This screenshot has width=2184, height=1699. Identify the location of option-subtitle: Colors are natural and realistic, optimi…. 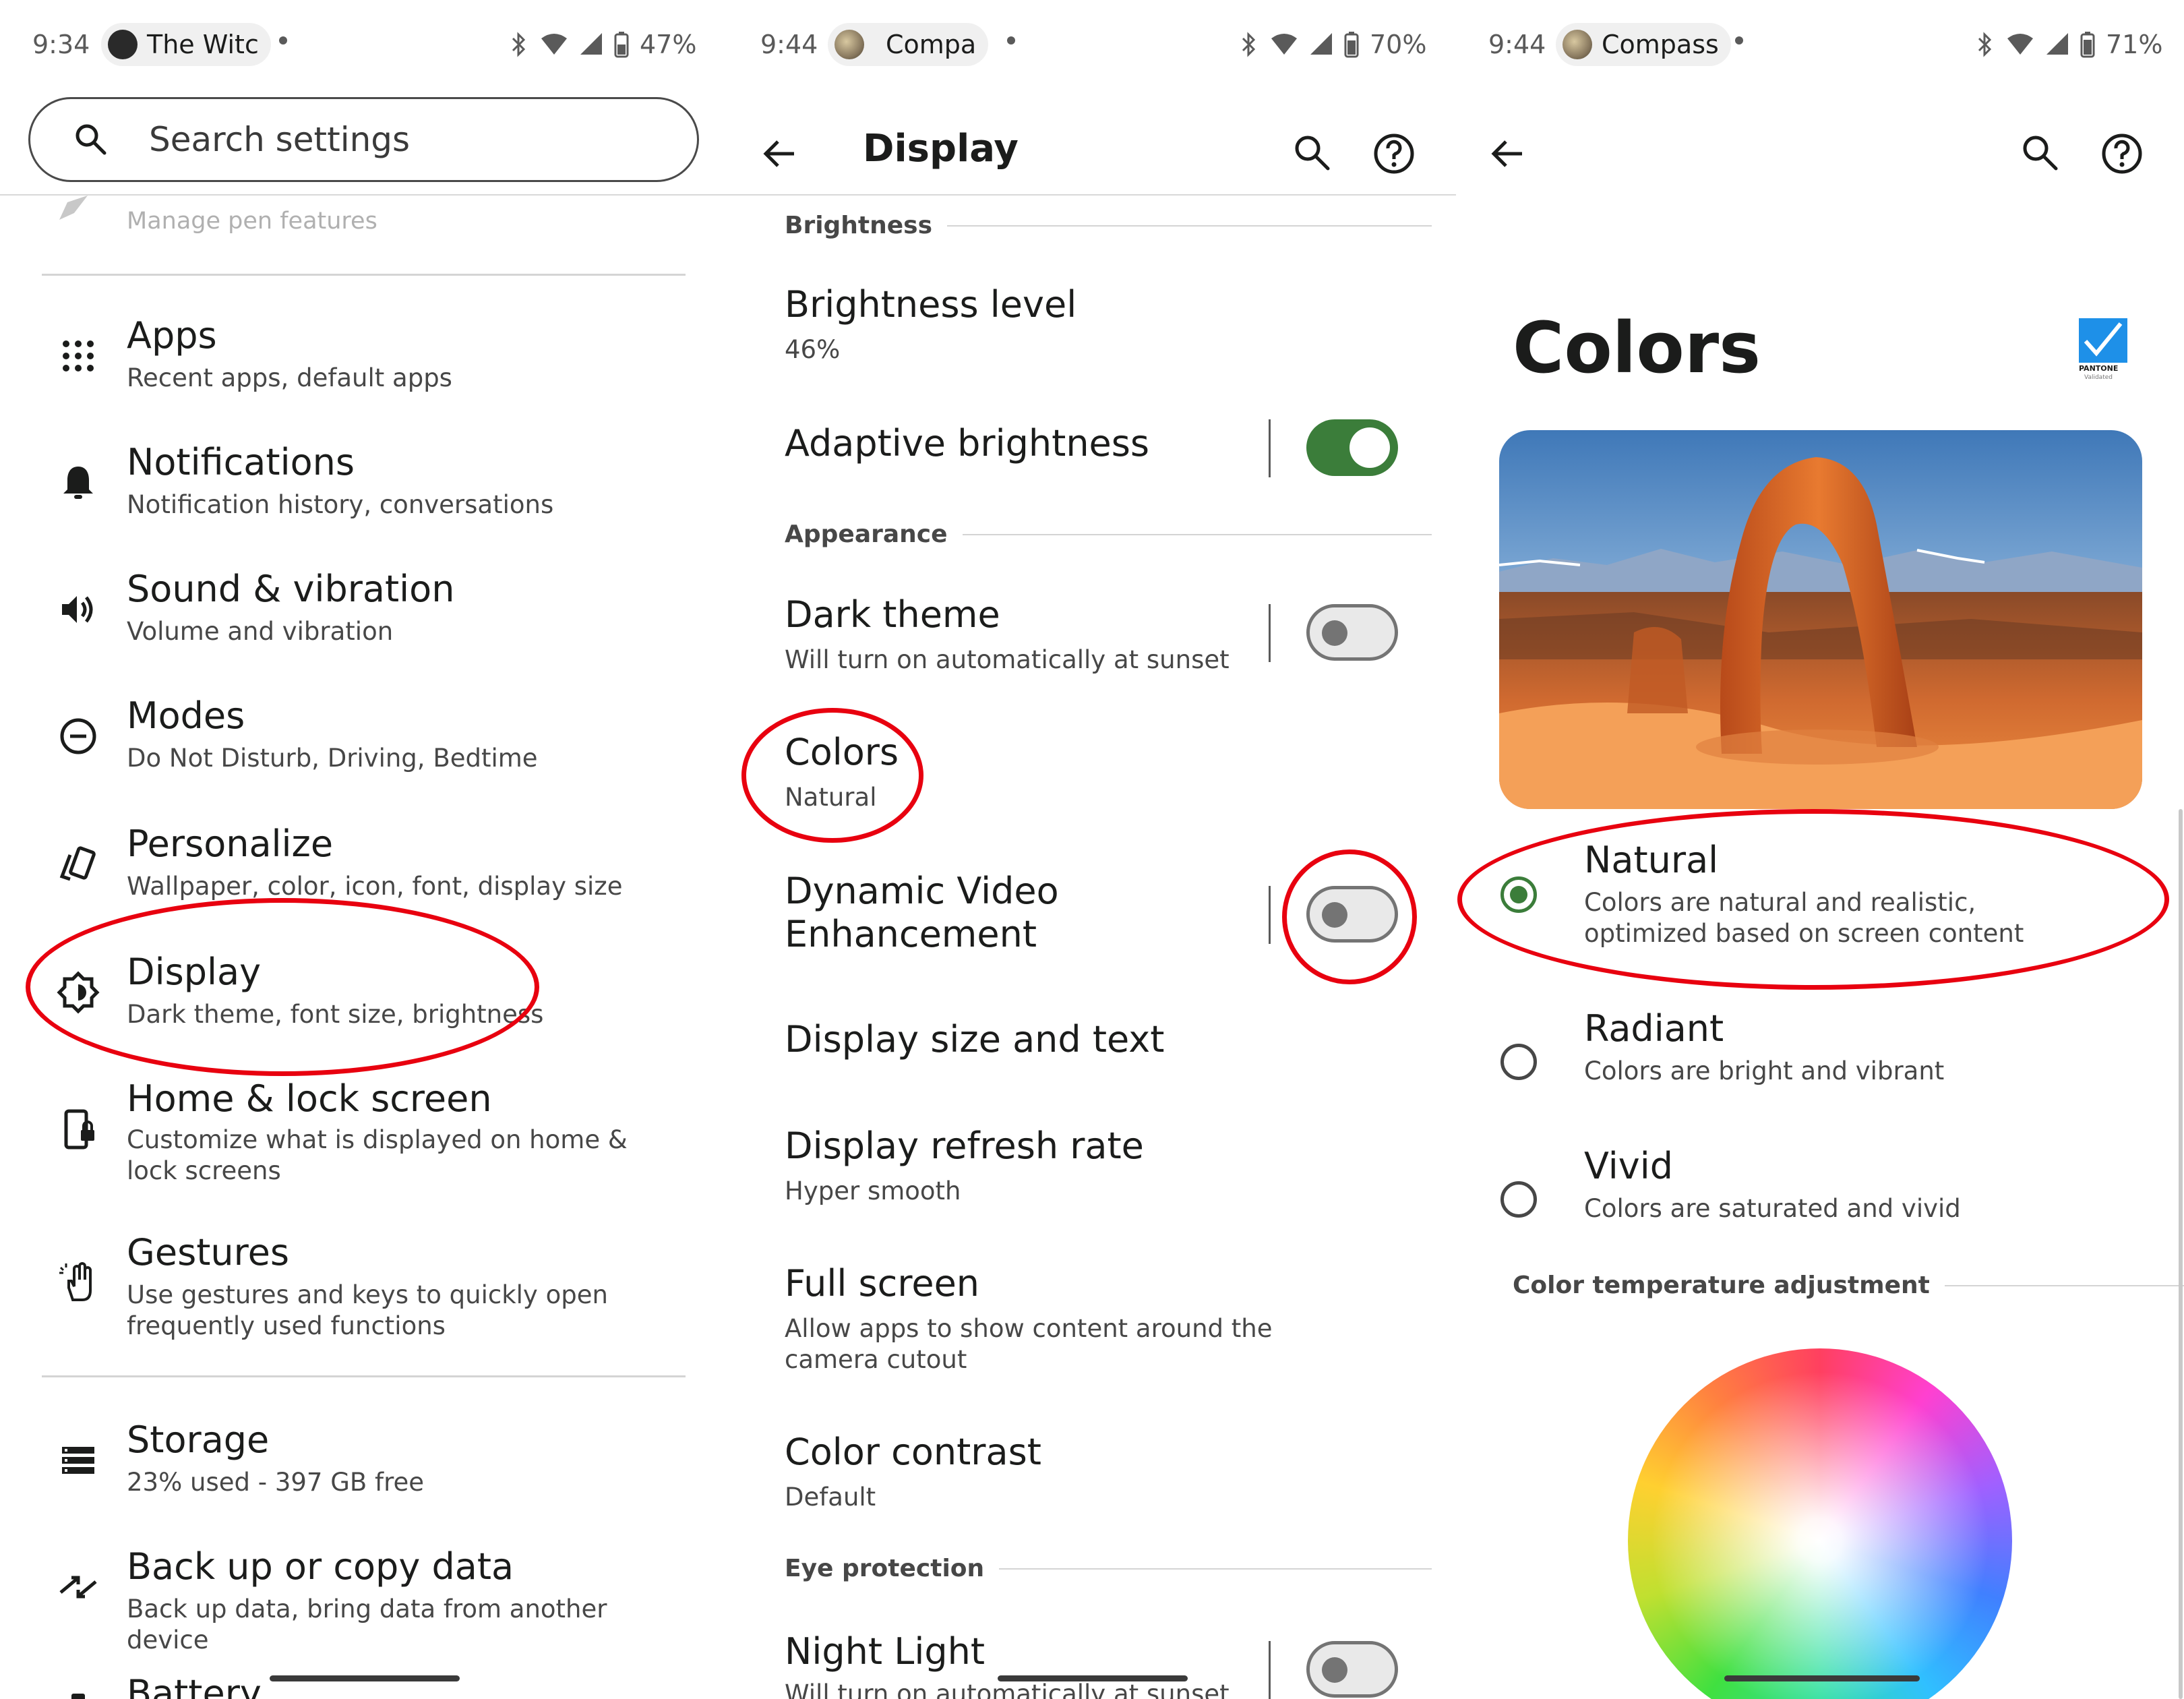
(1804, 918).